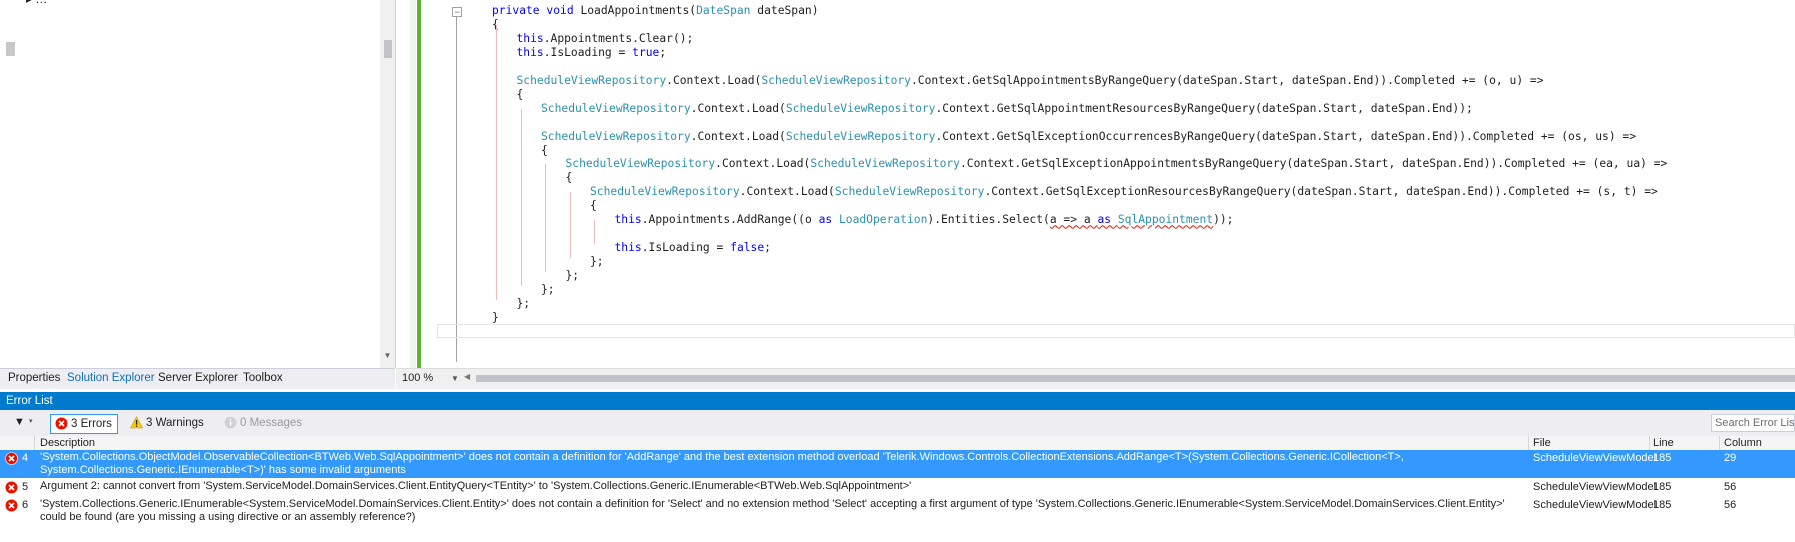 Image resolution: width=1795 pixels, height=542 pixels. Describe the element at coordinates (1730, 458) in the screenshot. I see `error-column: 29` at that location.